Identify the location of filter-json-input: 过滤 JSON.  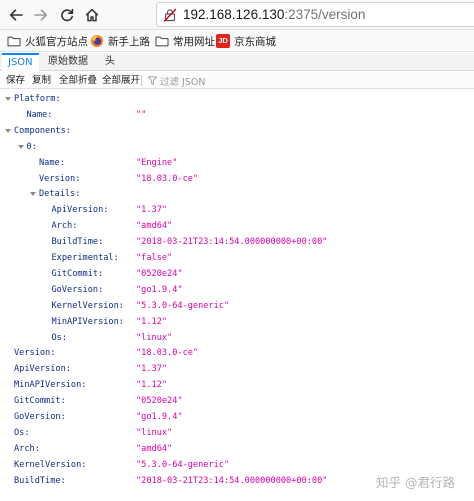
(176, 80).